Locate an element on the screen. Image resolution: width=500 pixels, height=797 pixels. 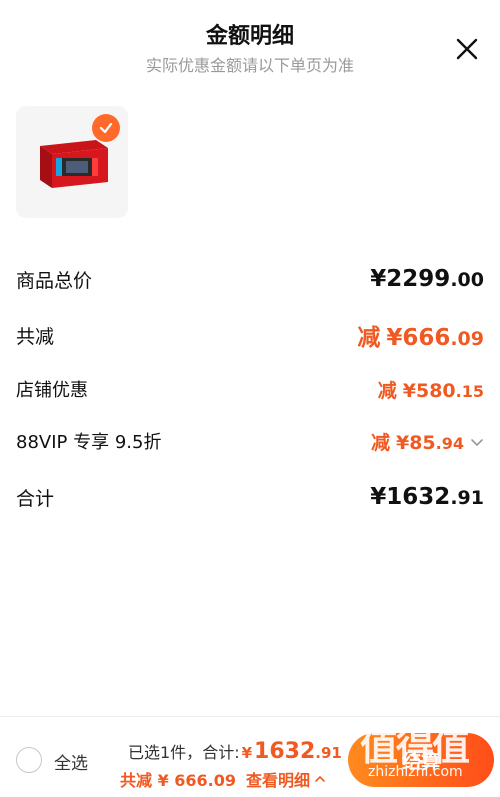
check-icon is located at coordinates (106, 128).